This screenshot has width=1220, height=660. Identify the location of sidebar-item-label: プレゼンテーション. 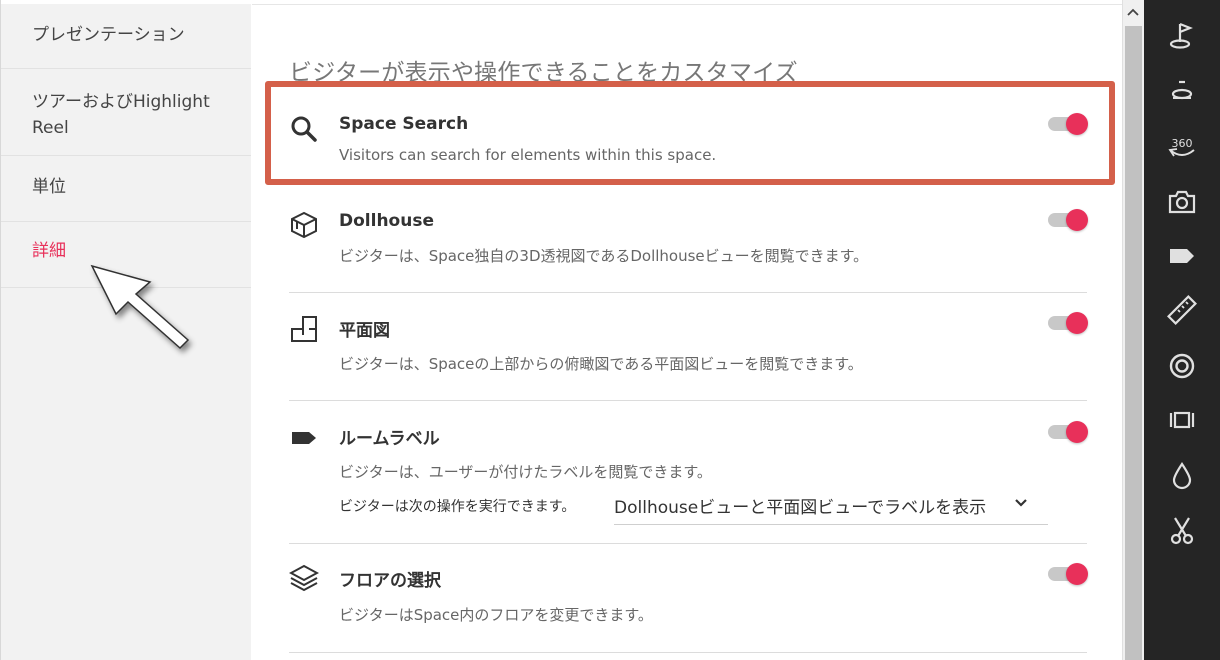
(108, 35).